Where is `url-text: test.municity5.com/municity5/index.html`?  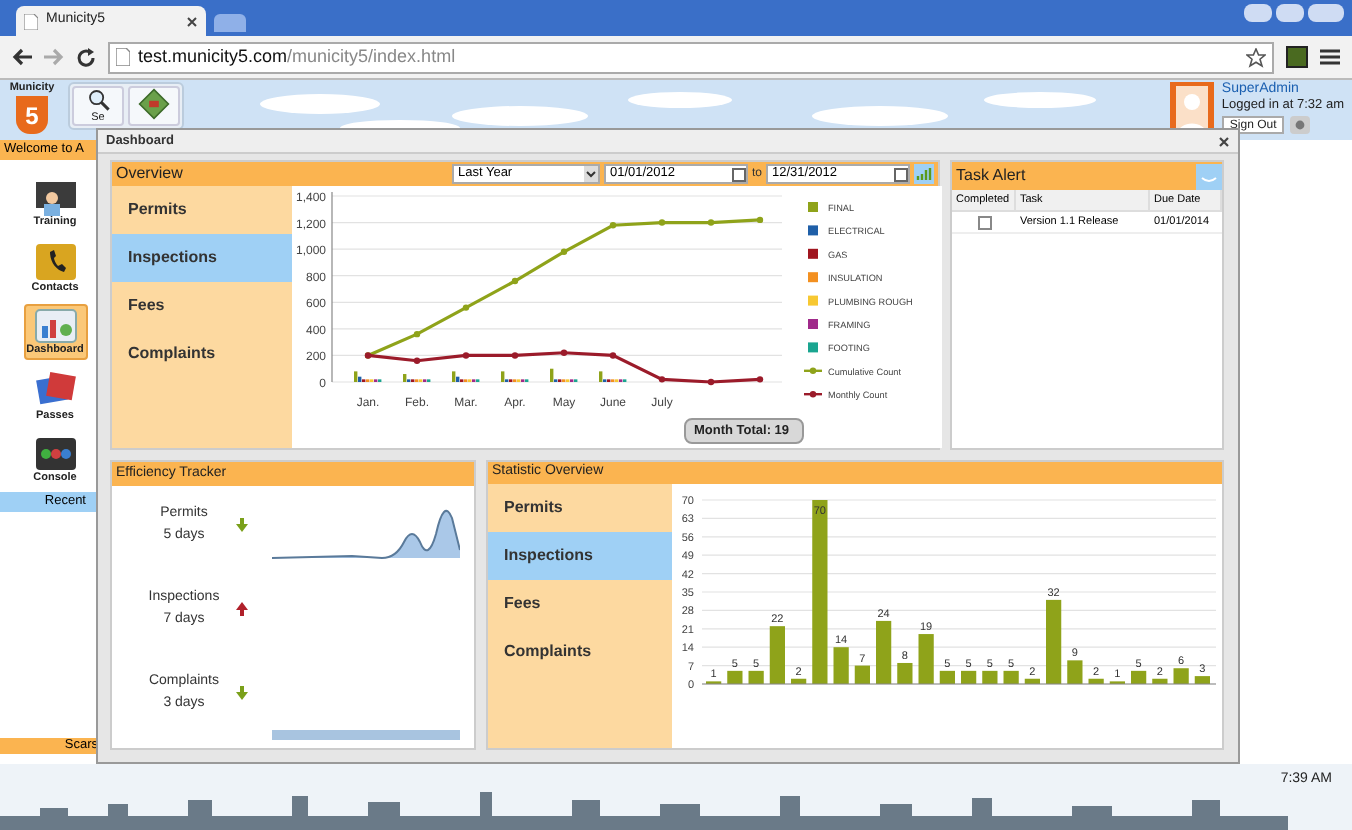
url-text: test.municity5.com/municity5/index.html is located at coordinates (298, 56).